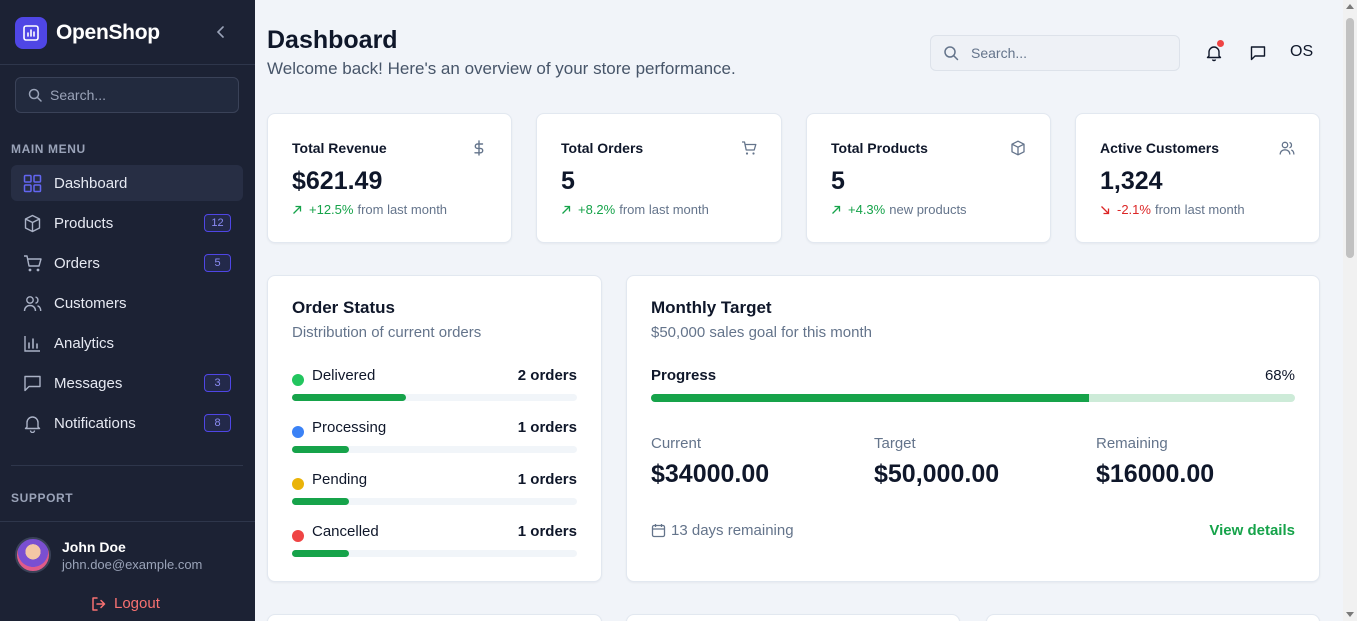 The width and height of the screenshot is (1357, 621). What do you see at coordinates (343, 307) in the screenshot?
I see `order-status-title: Order Status` at bounding box center [343, 307].